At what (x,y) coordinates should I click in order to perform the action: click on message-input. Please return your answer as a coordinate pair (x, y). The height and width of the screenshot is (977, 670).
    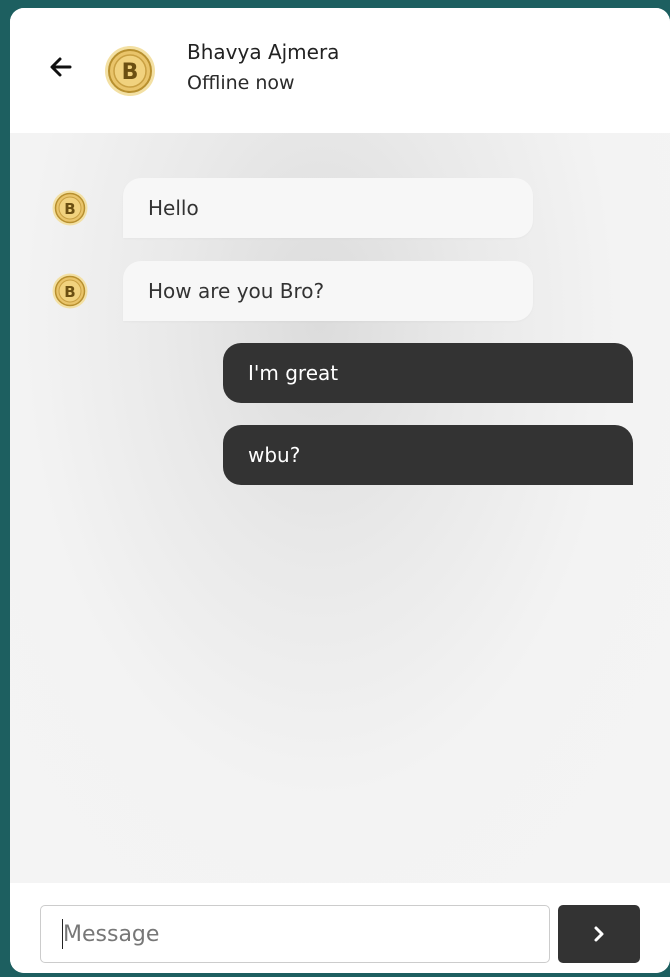
    Looking at the image, I should click on (295, 934).